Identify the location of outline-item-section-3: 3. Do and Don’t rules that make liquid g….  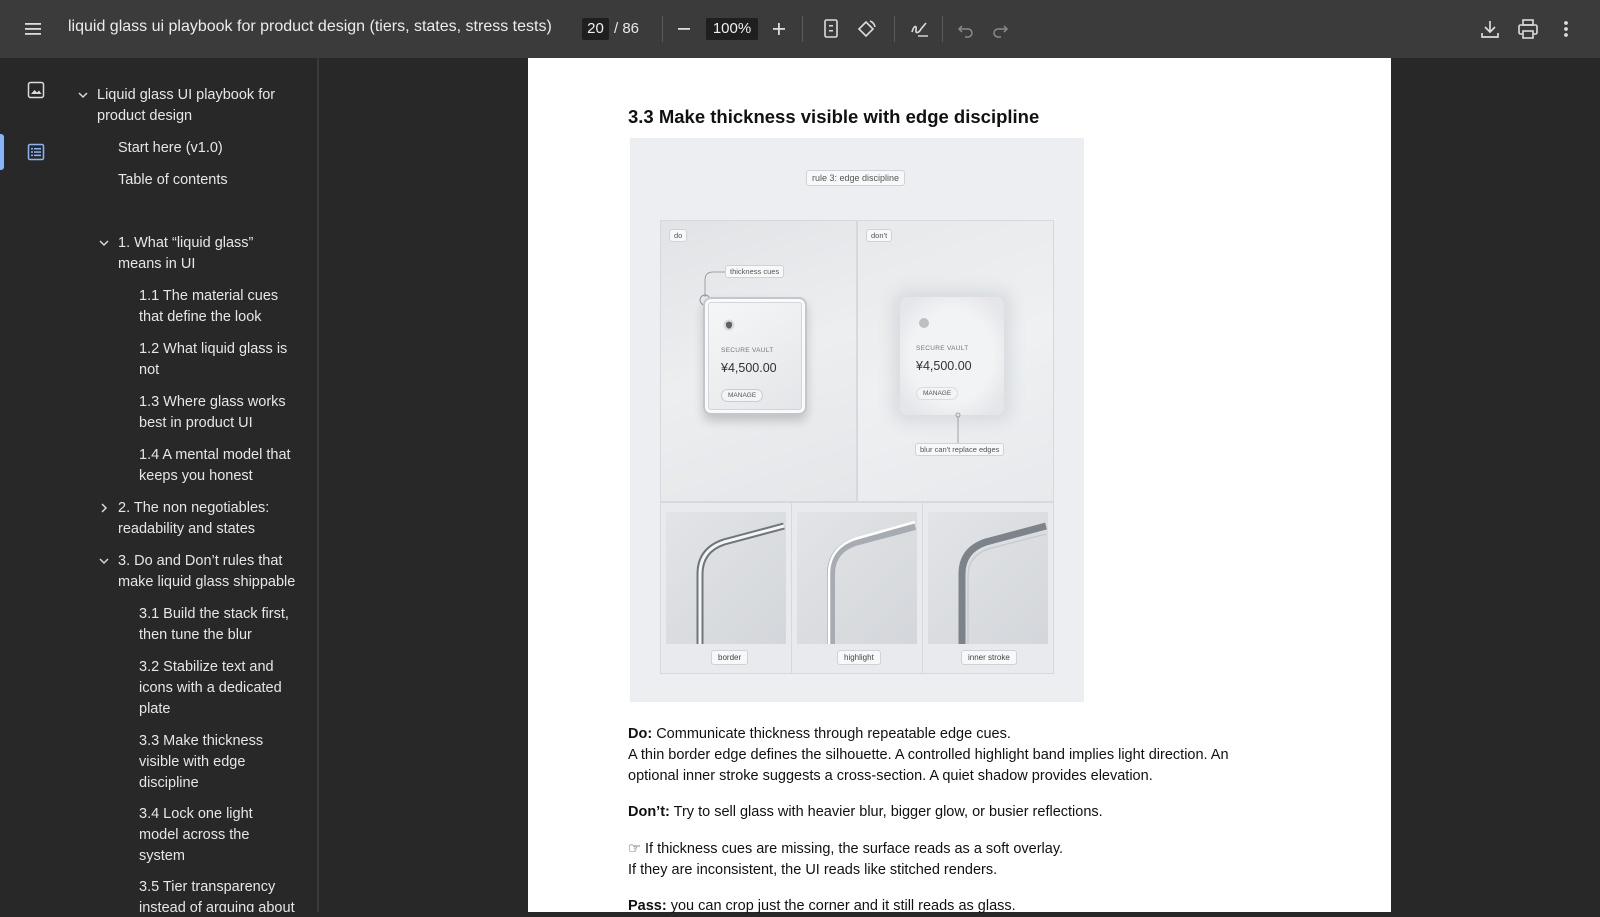
(206, 572).